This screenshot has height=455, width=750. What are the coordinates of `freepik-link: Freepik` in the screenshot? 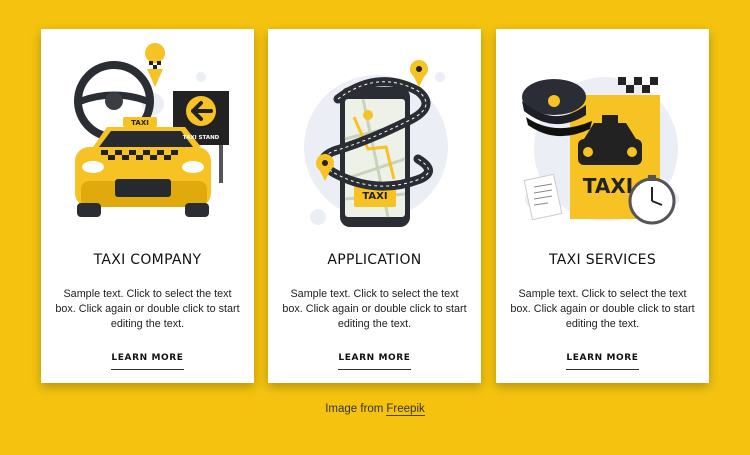 It's located at (405, 409).